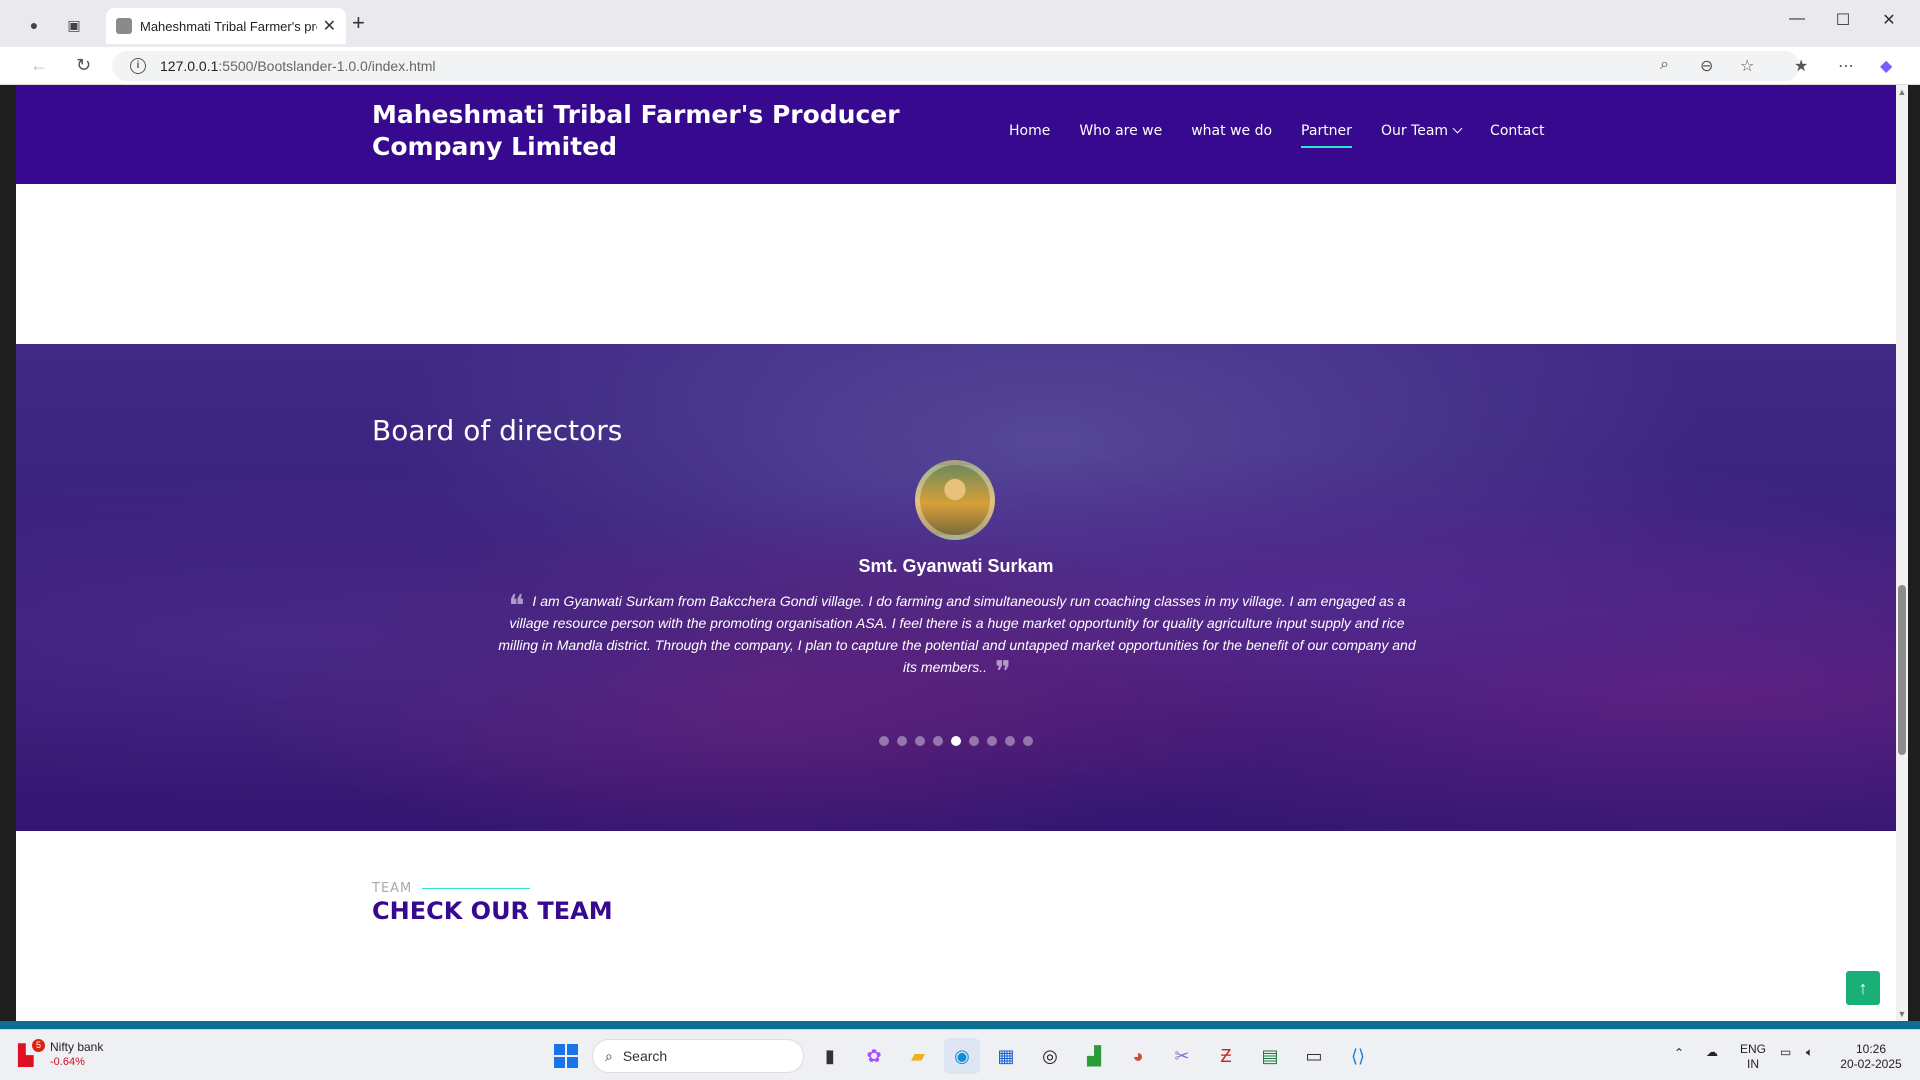 The width and height of the screenshot is (1920, 1080). I want to click on language-code: ENG, so click(1753, 1049).